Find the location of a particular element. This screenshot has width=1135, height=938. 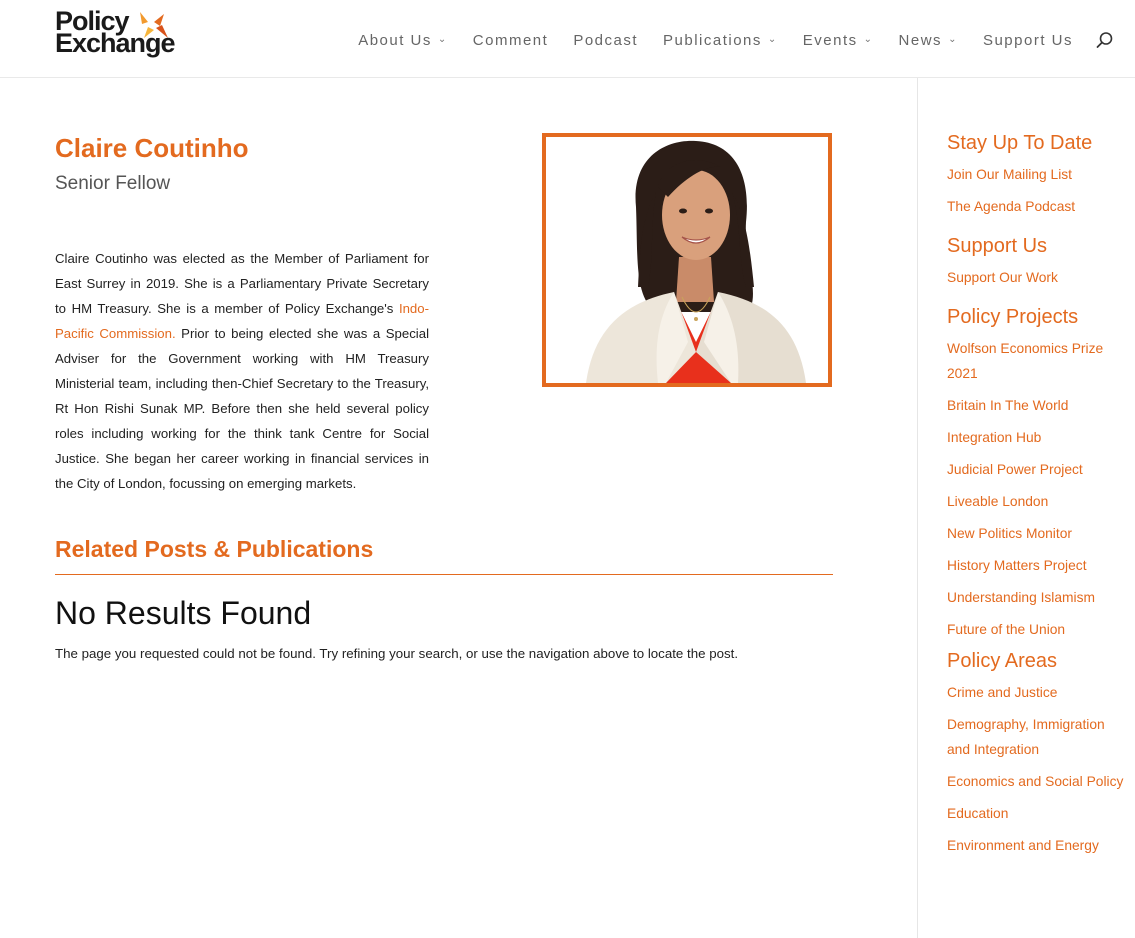

nav-label: Podcast is located at coordinates (606, 40).